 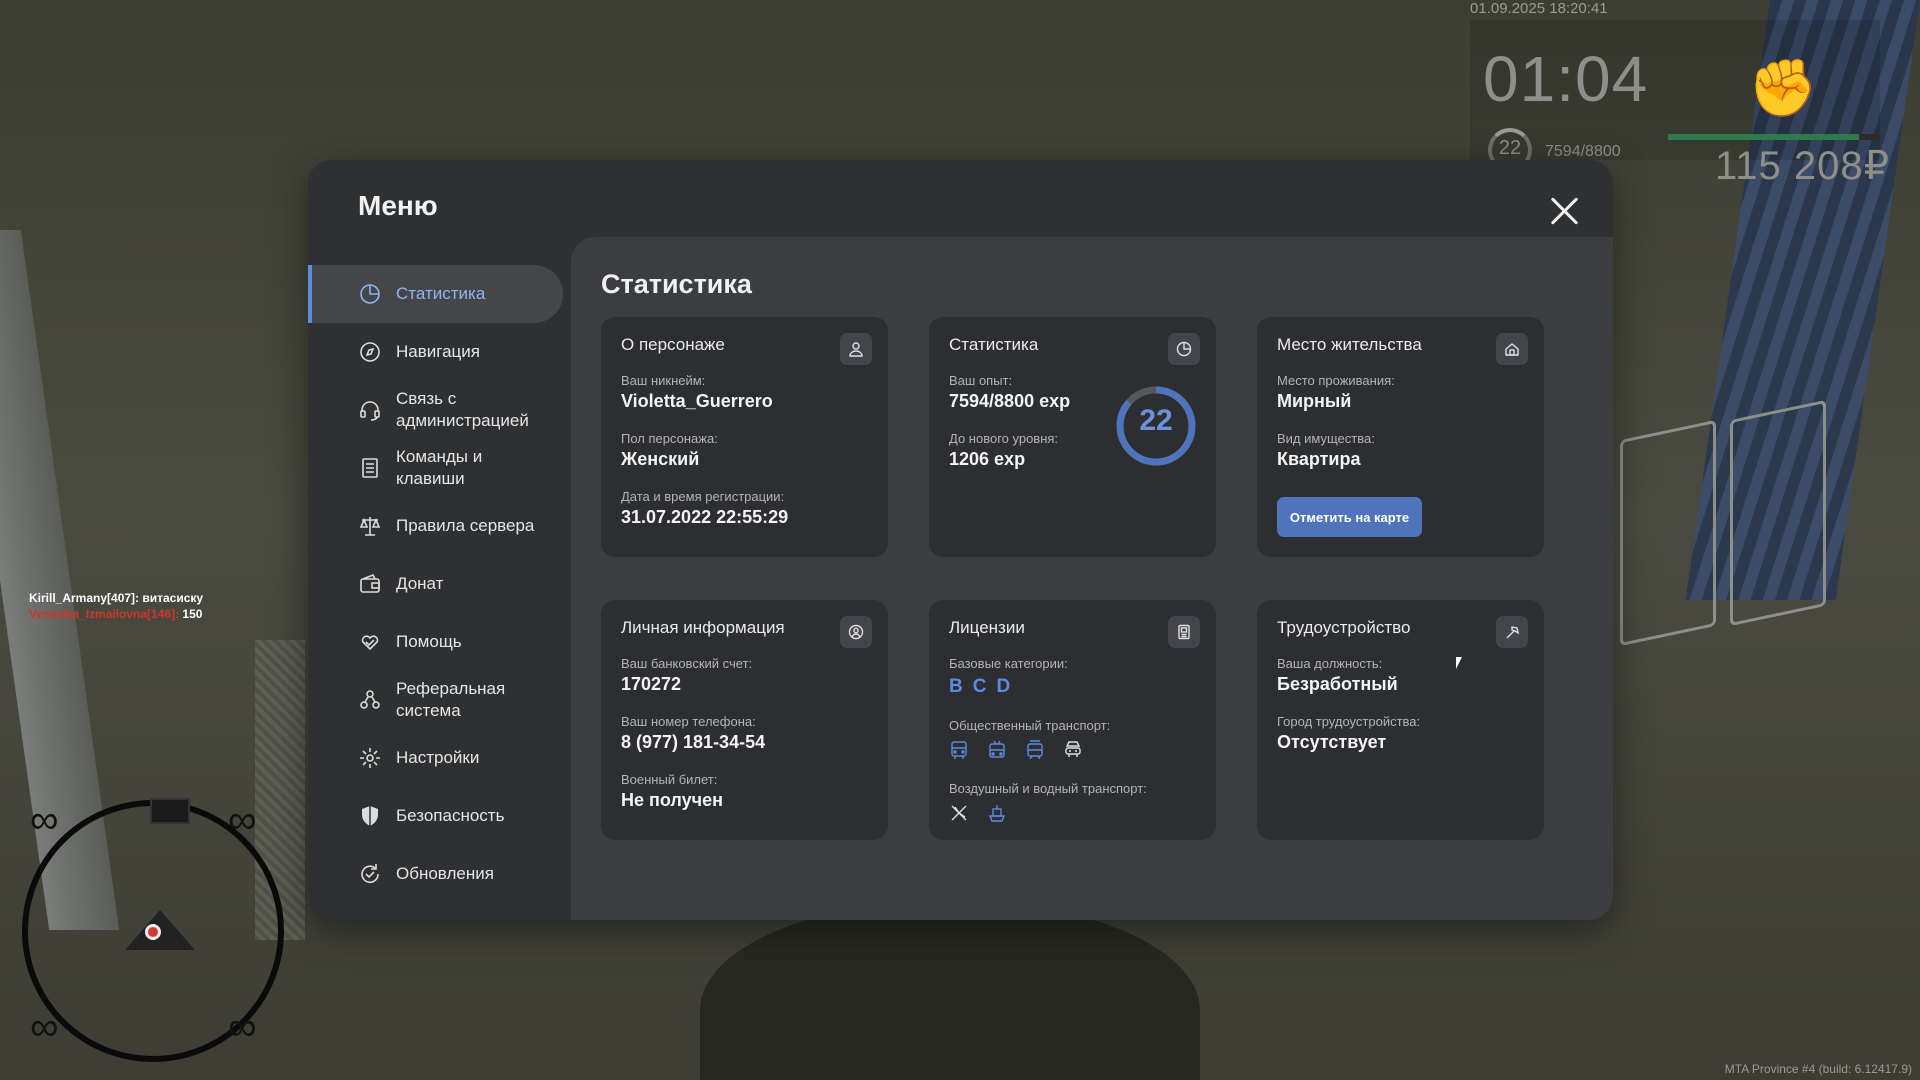 I want to click on sidebar-item-label: Донат, so click(x=420, y=583).